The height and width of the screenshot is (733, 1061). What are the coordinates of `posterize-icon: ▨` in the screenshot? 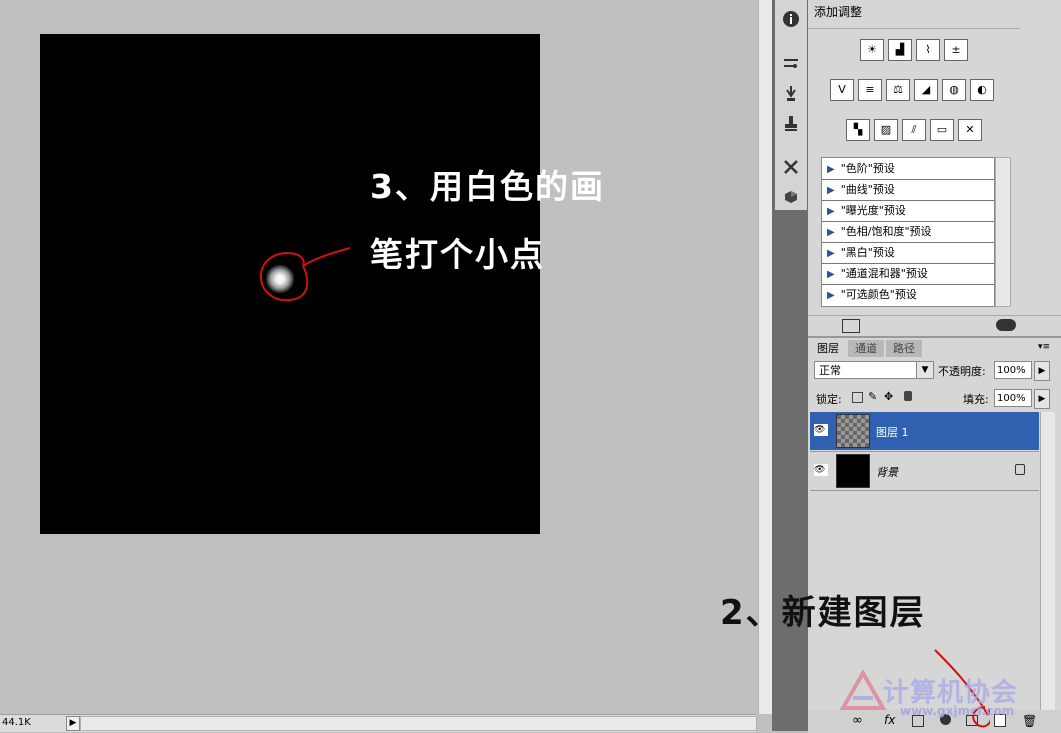 It's located at (886, 130).